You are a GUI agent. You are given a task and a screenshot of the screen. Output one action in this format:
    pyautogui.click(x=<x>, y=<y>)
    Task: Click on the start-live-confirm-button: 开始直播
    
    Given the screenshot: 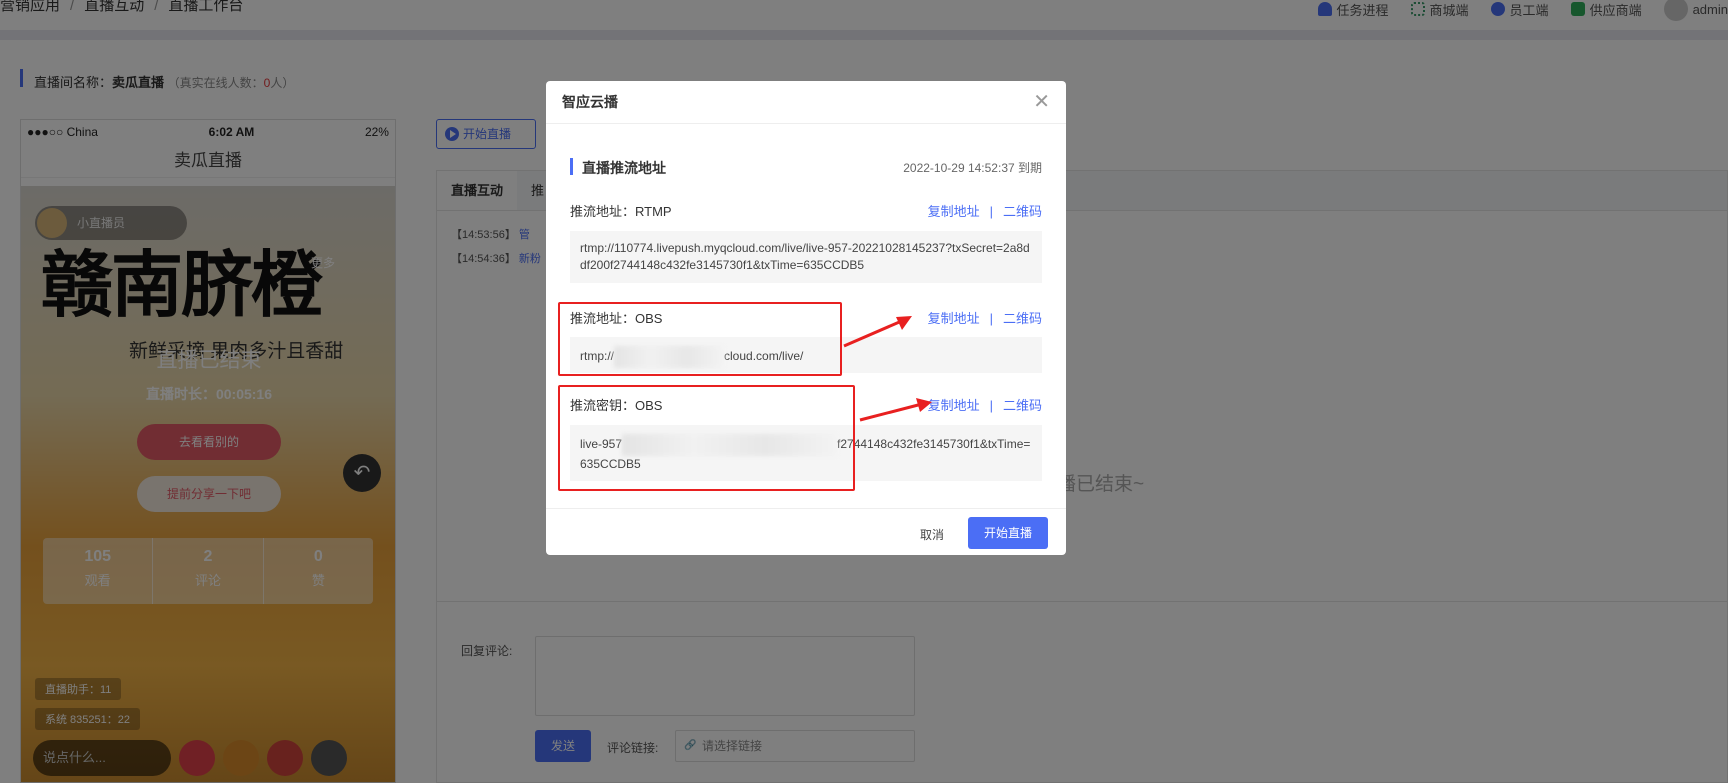 What is the action you would take?
    pyautogui.click(x=1008, y=533)
    